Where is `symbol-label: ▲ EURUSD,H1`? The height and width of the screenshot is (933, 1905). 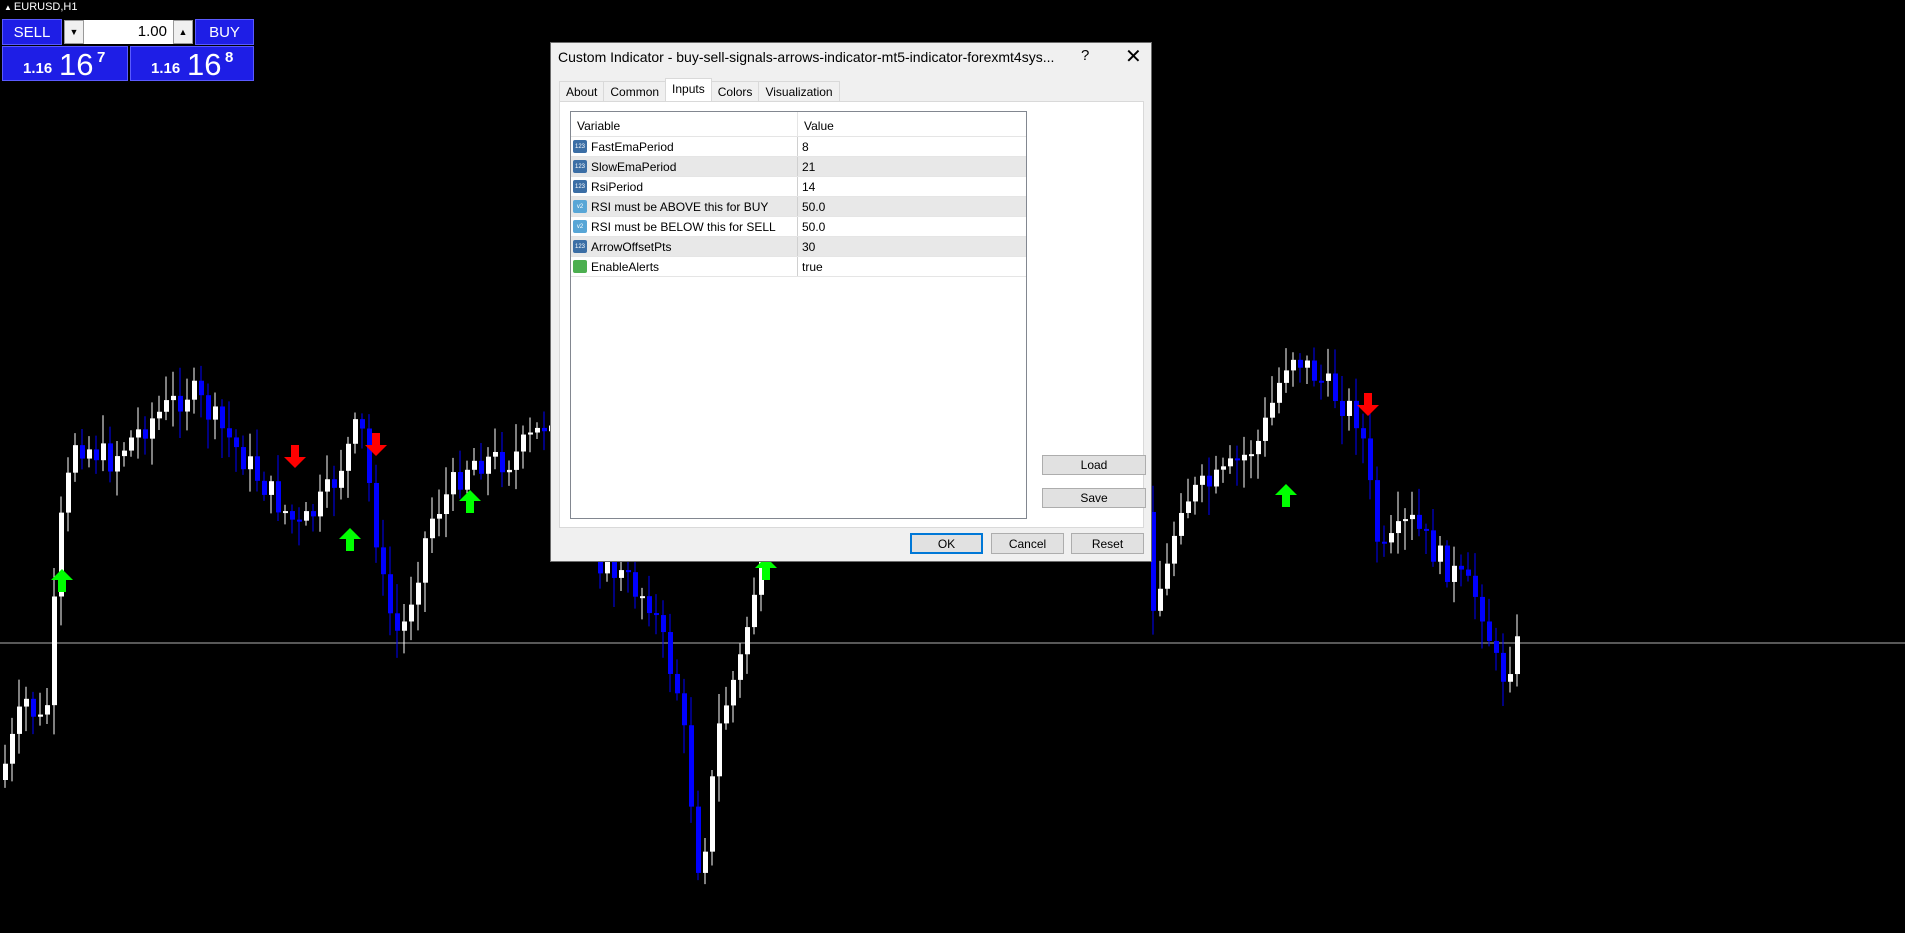
symbol-label: ▲ EURUSD,H1 is located at coordinates (41, 7).